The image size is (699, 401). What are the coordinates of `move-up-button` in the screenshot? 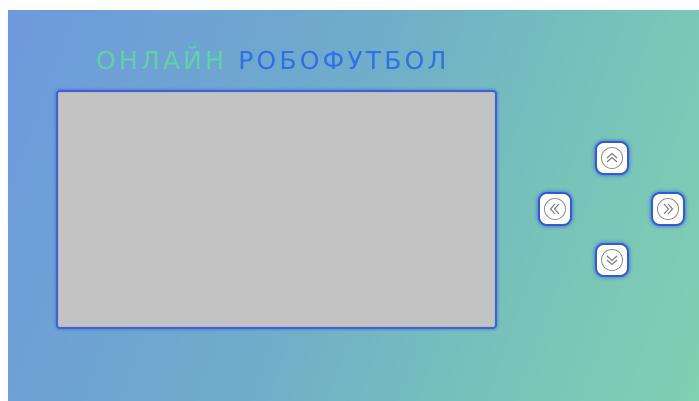 It's located at (612, 158).